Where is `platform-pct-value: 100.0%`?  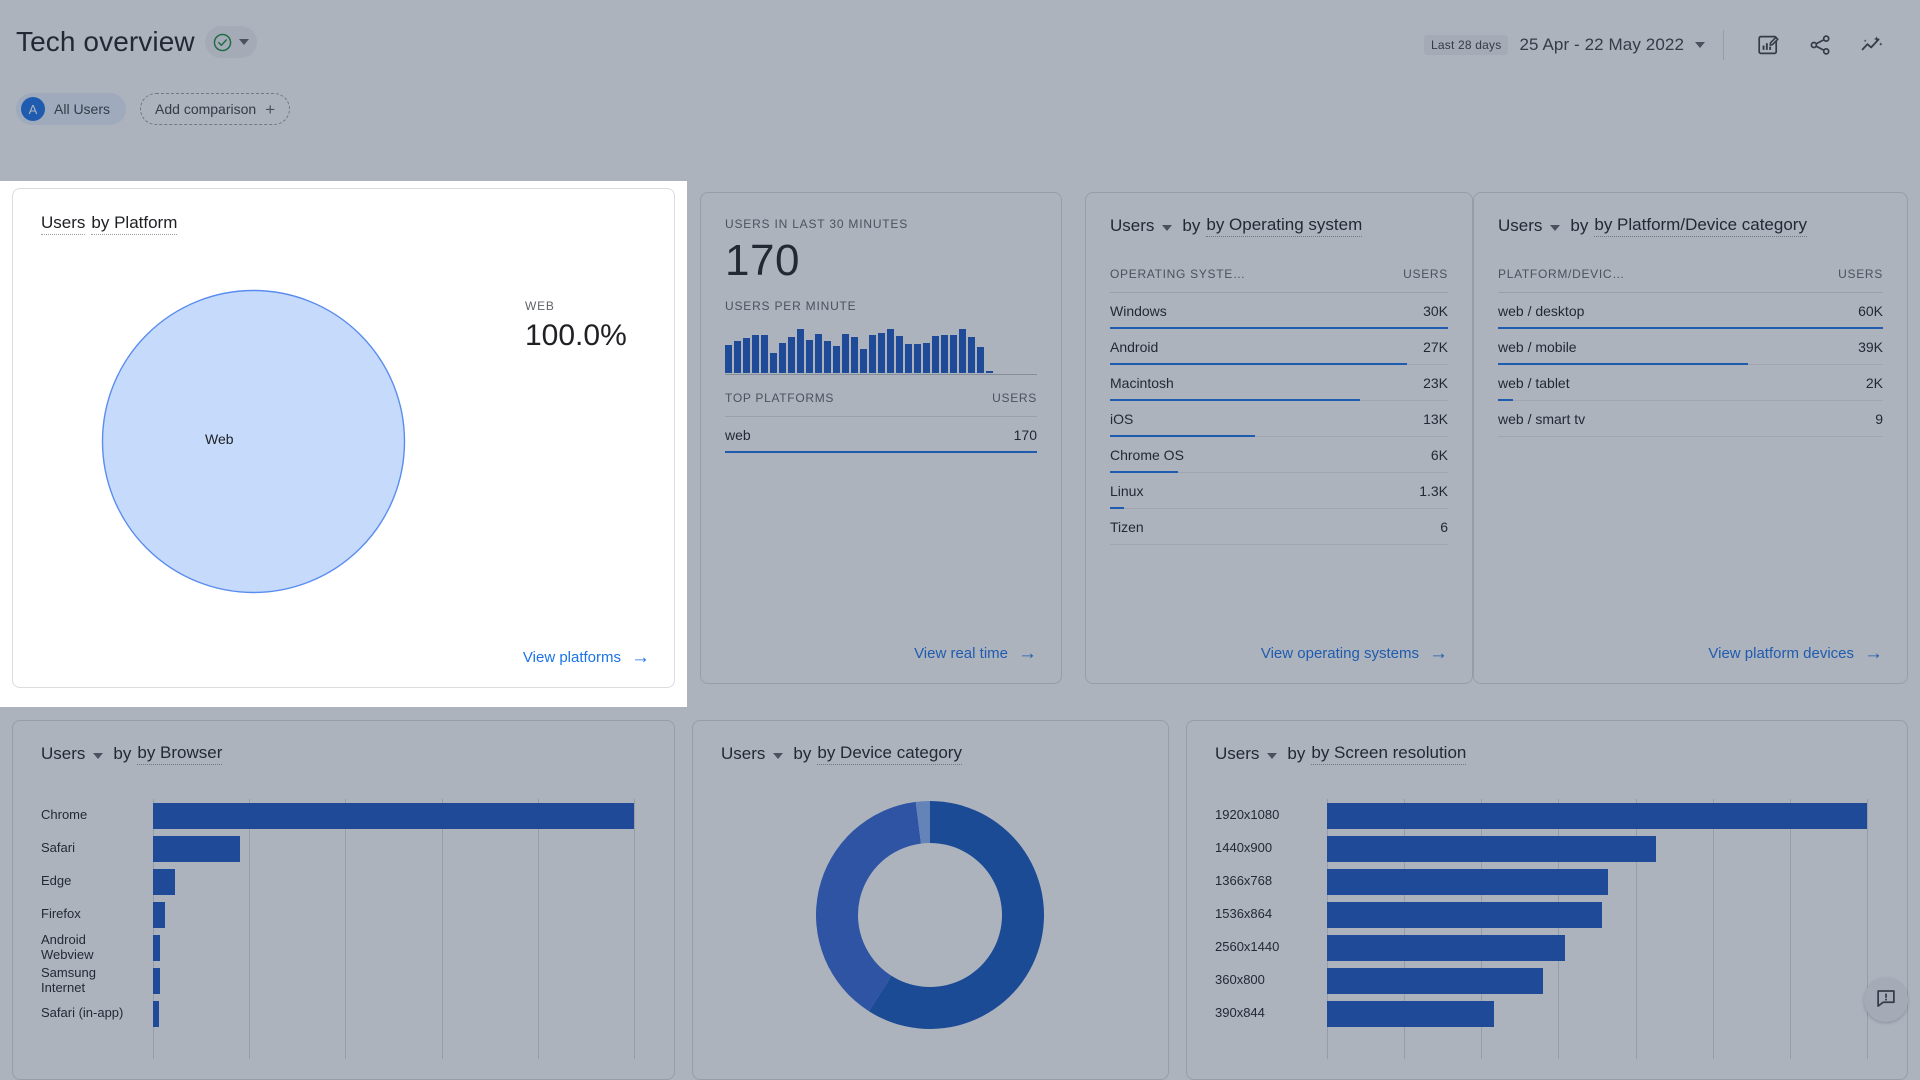
platform-pct-value: 100.0% is located at coordinates (576, 335).